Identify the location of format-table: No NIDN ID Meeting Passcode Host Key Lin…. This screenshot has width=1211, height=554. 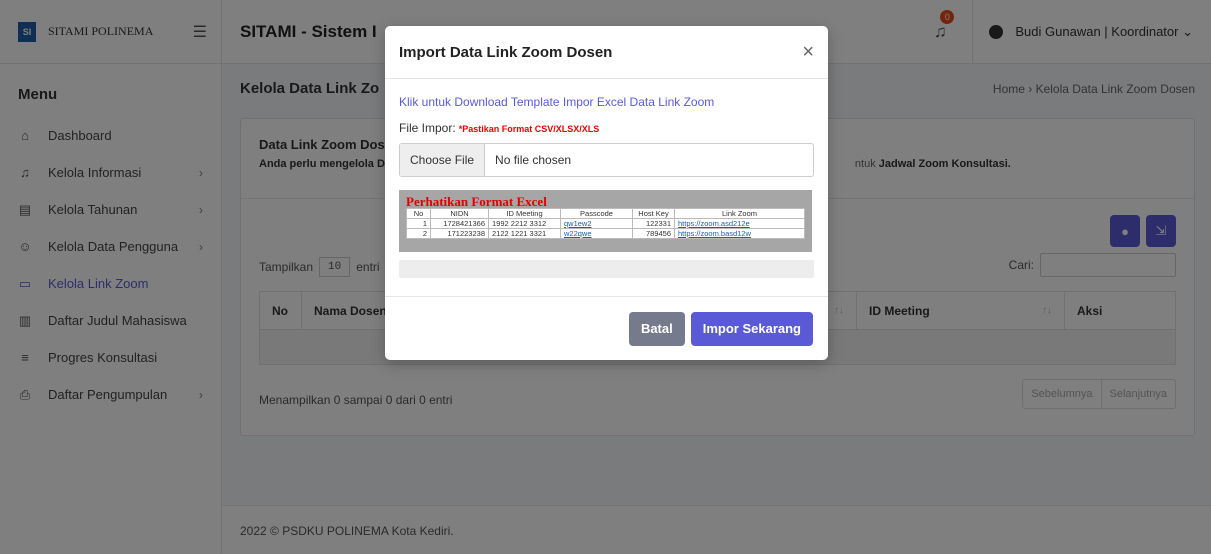
(605, 223).